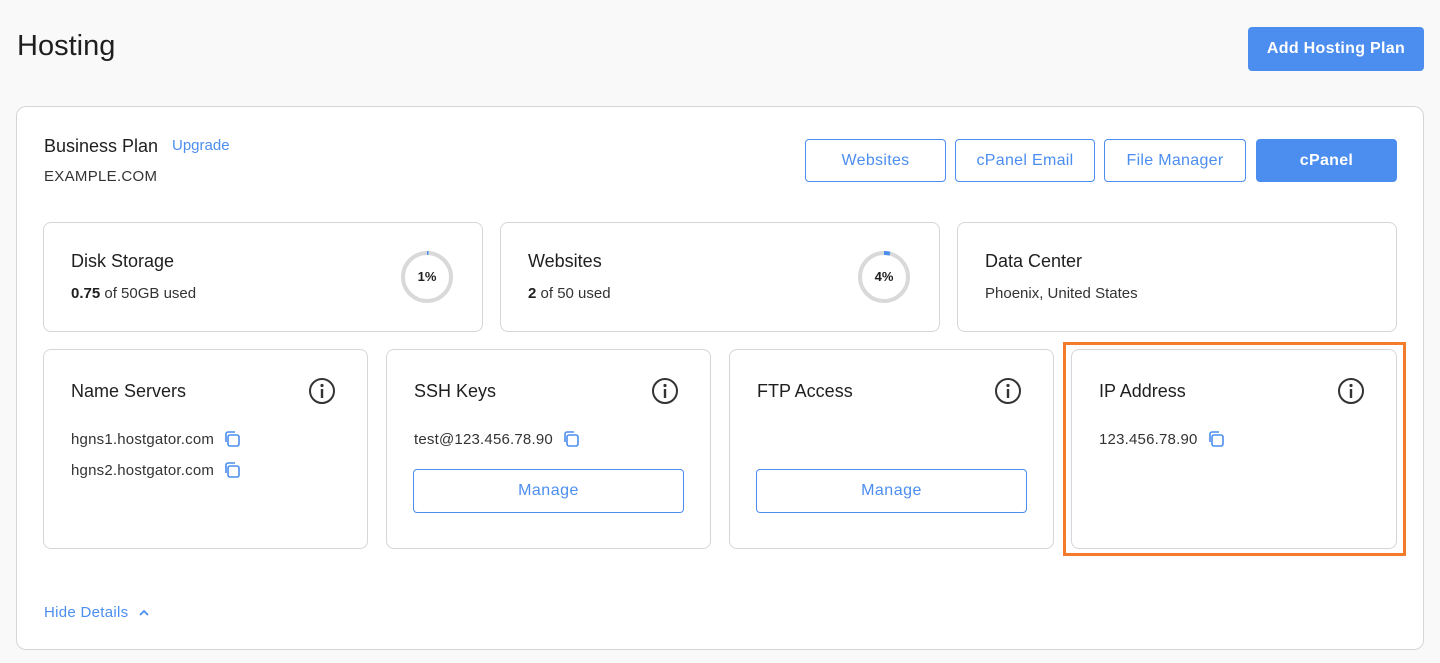 This screenshot has width=1440, height=663. I want to click on websites-usage: 2 of 50 used, so click(569, 293).